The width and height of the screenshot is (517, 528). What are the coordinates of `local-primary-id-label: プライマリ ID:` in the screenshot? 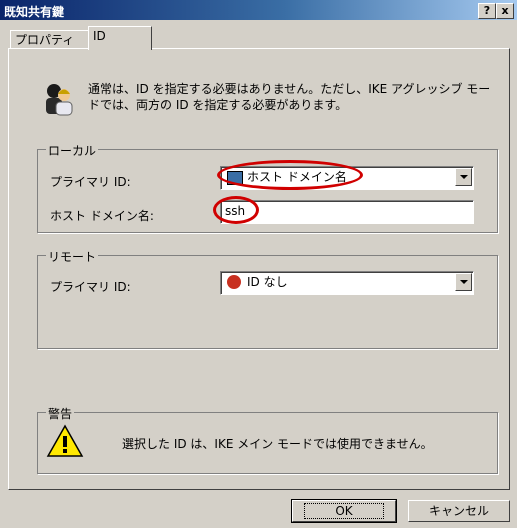 It's located at (90, 182).